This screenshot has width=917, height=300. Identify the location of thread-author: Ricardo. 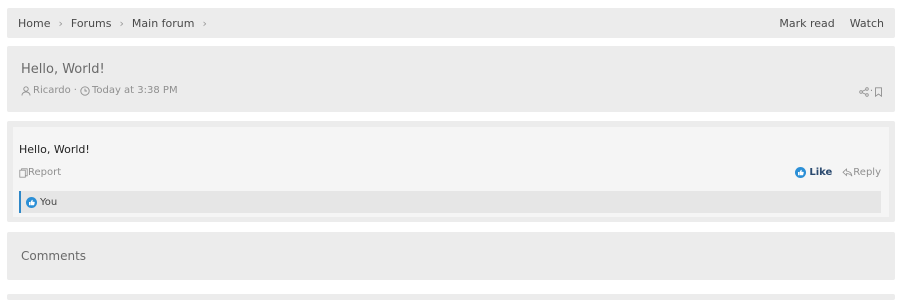
(52, 90).